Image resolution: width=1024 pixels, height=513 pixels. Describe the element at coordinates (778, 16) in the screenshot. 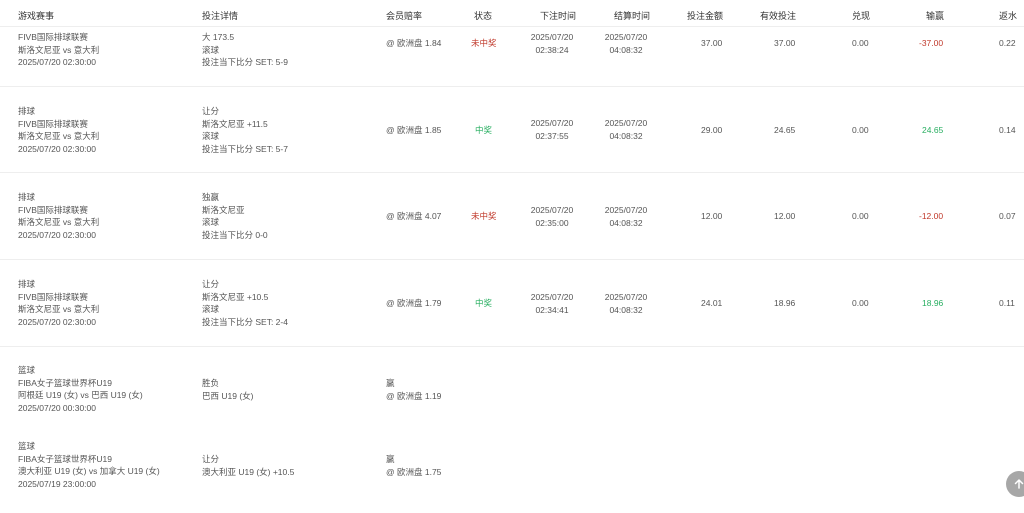

I see `header-valid: 有效投注` at that location.